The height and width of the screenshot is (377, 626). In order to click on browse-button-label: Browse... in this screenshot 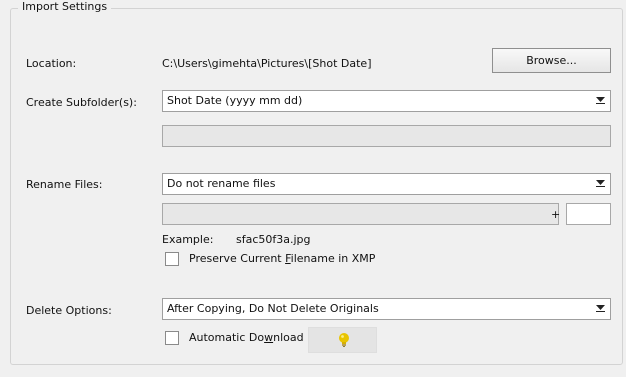, I will do `click(551, 60)`.